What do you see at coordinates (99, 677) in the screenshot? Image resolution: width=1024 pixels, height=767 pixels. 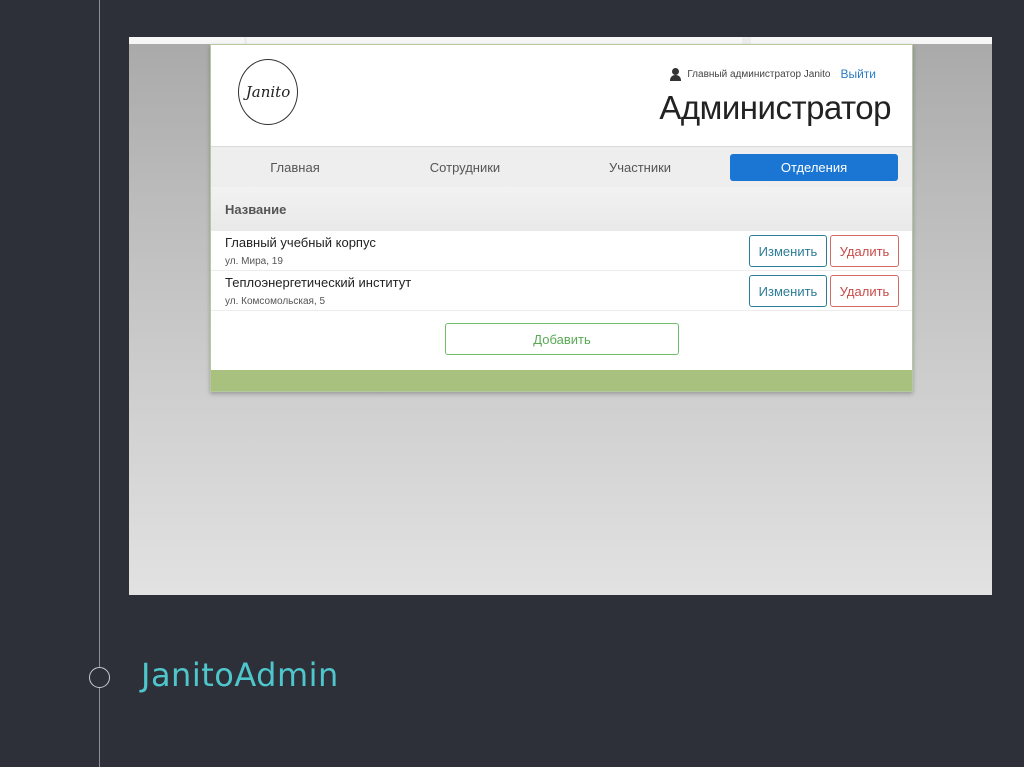 I see `timeline-node` at bounding box center [99, 677].